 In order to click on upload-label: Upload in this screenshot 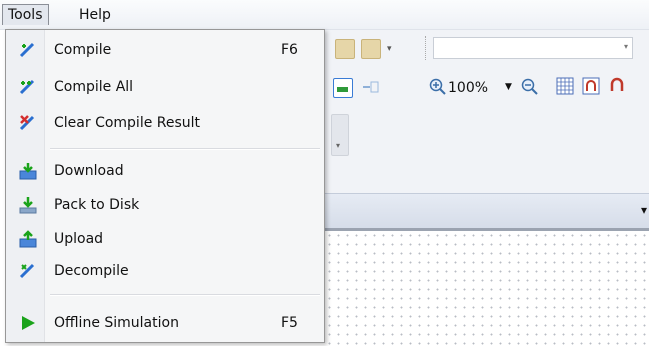, I will do `click(79, 239)`.